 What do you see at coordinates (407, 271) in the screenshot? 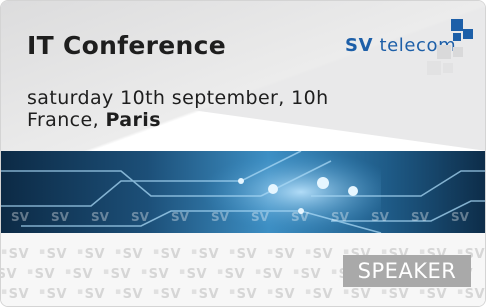
I see `role-label: SPEAKER` at bounding box center [407, 271].